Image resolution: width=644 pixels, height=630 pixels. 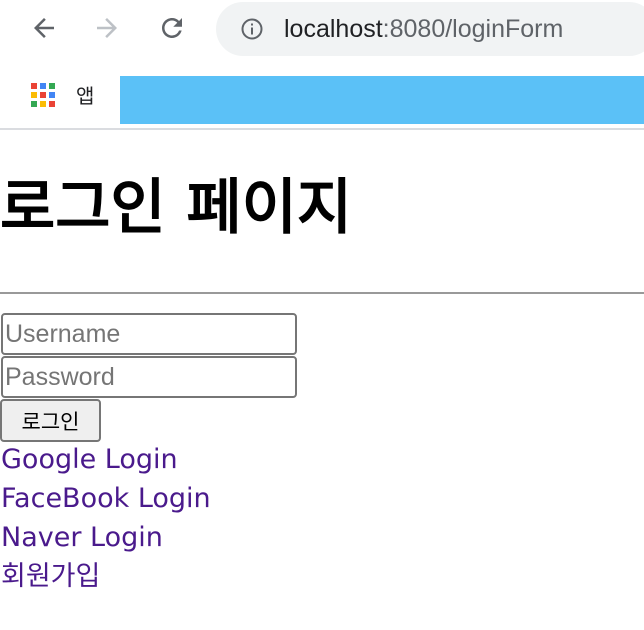 I want to click on reload-button, so click(x=172, y=28).